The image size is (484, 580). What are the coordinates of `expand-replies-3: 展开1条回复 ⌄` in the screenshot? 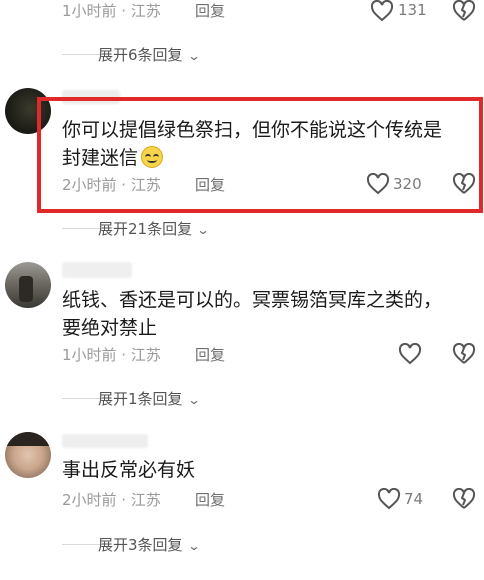 It's located at (149, 398).